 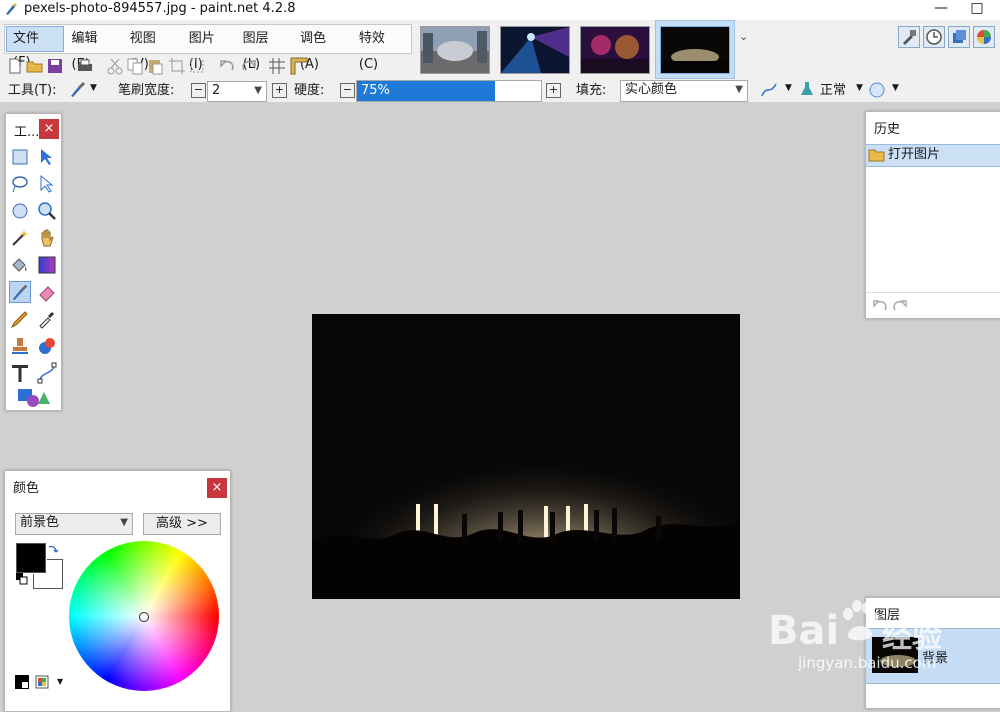 I want to click on tools-window-icon, so click(x=909, y=37).